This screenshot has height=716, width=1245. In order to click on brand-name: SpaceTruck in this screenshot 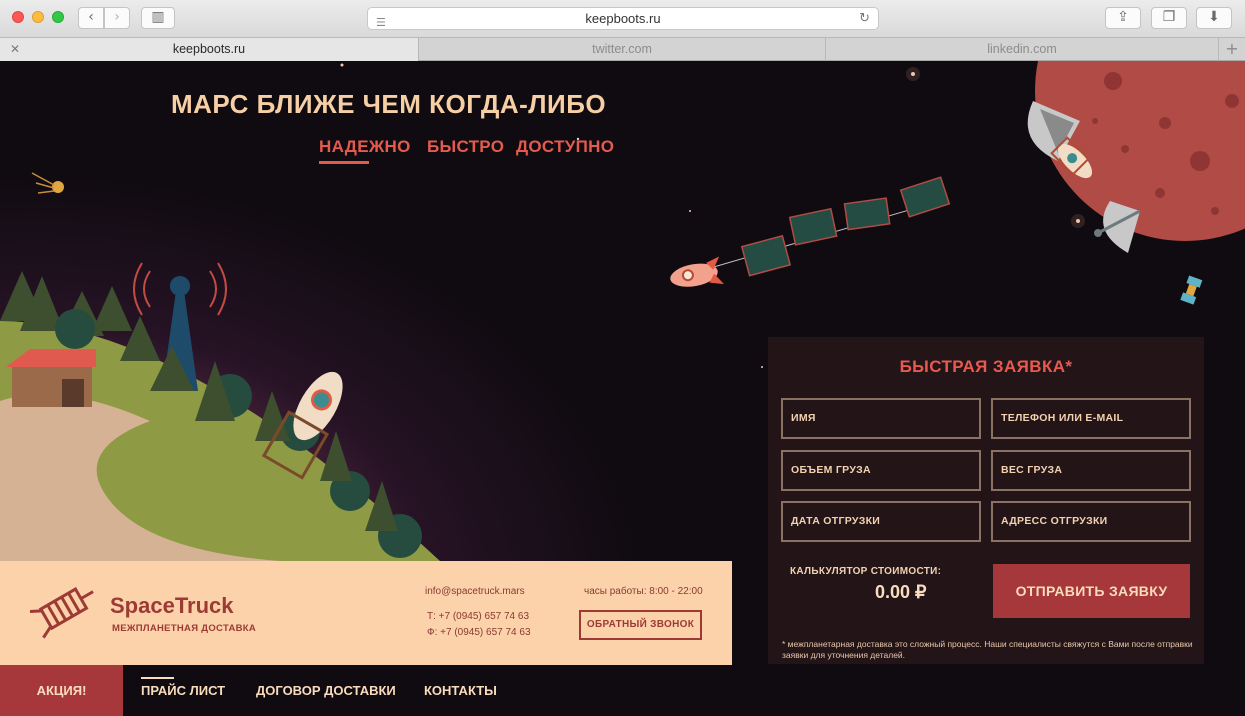, I will do `click(172, 606)`.